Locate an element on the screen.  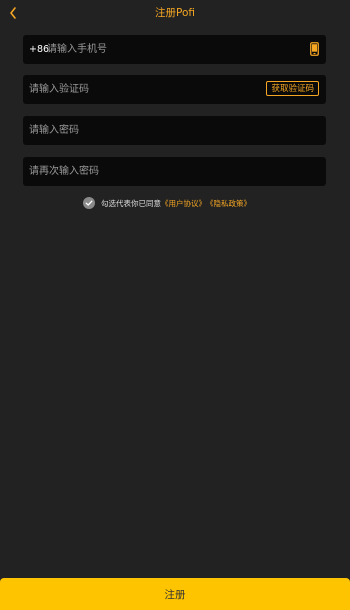
agreement-text: 勾选代表你已同意 is located at coordinates (131, 203).